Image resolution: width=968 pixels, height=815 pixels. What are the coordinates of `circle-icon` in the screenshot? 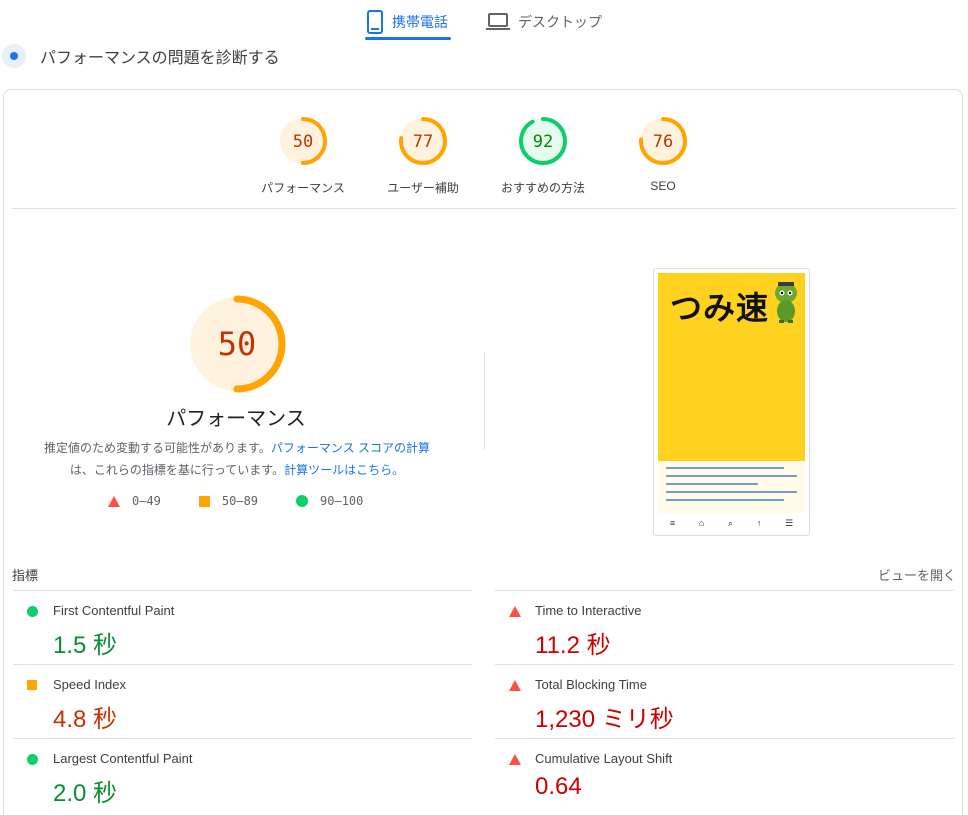 It's located at (302, 501).